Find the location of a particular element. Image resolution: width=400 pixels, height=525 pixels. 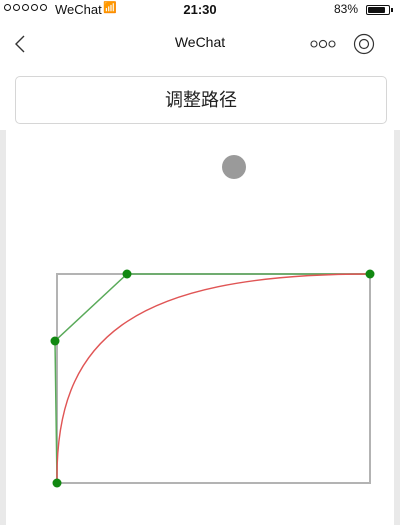

animated-ball is located at coordinates (234, 167).